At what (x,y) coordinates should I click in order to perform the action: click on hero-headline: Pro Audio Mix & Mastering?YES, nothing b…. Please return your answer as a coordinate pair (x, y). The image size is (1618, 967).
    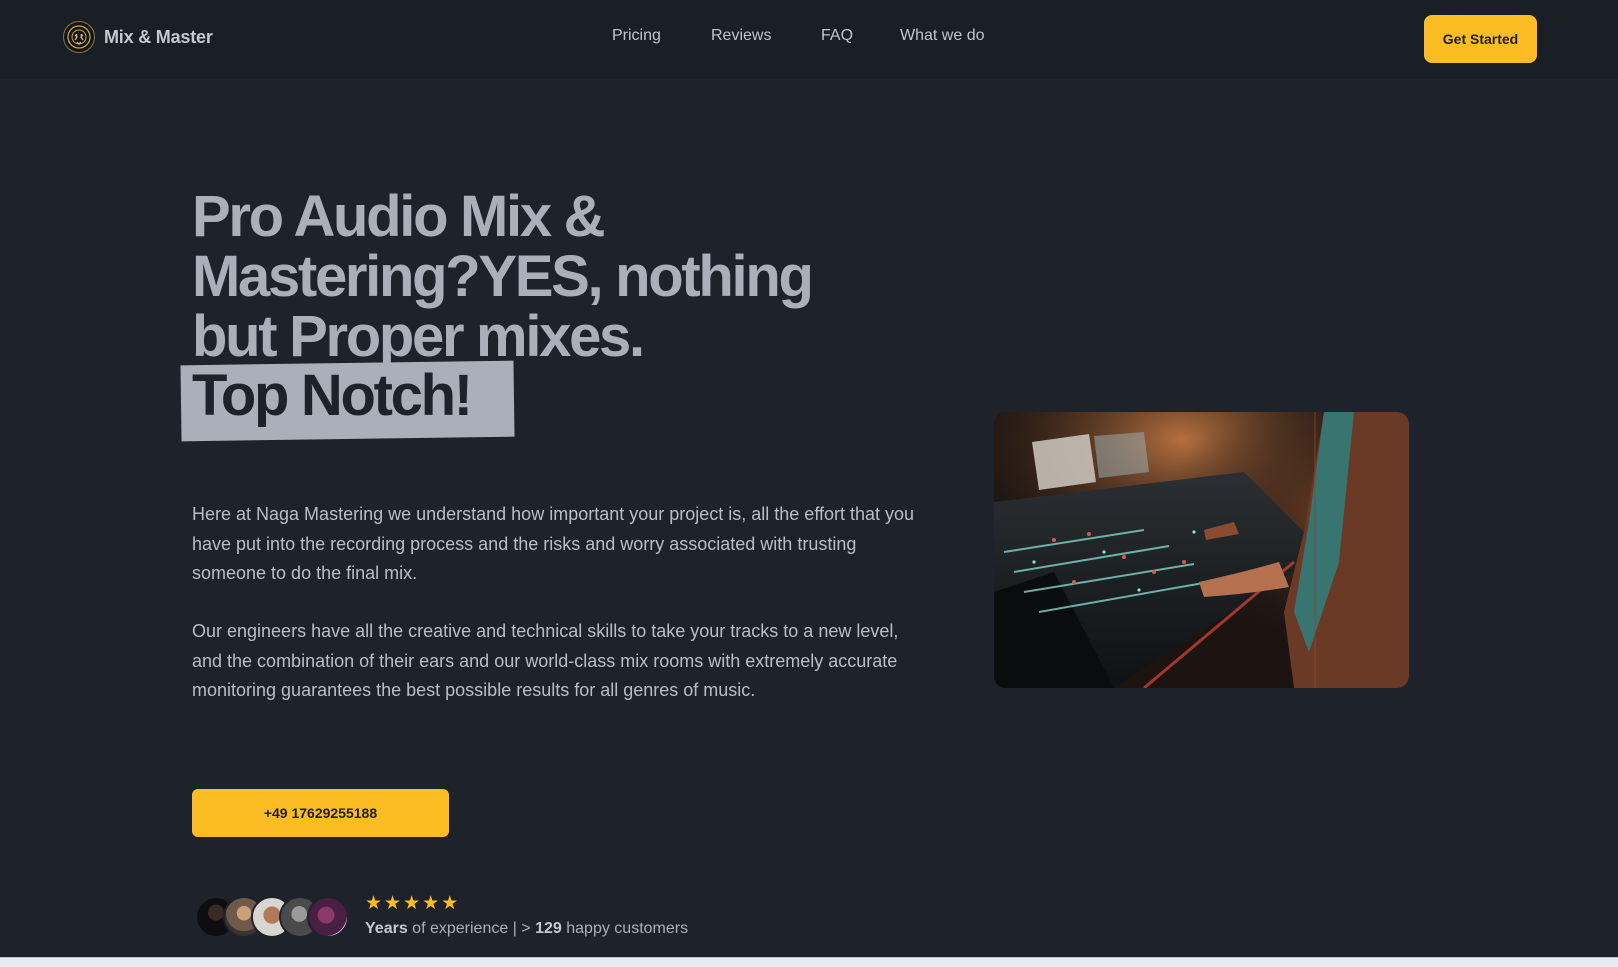
    Looking at the image, I should click on (552, 277).